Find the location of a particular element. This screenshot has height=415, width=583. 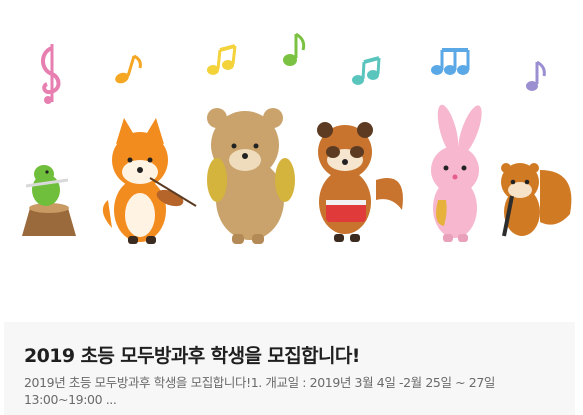

raccoon-drum-icon is located at coordinates (360, 182).